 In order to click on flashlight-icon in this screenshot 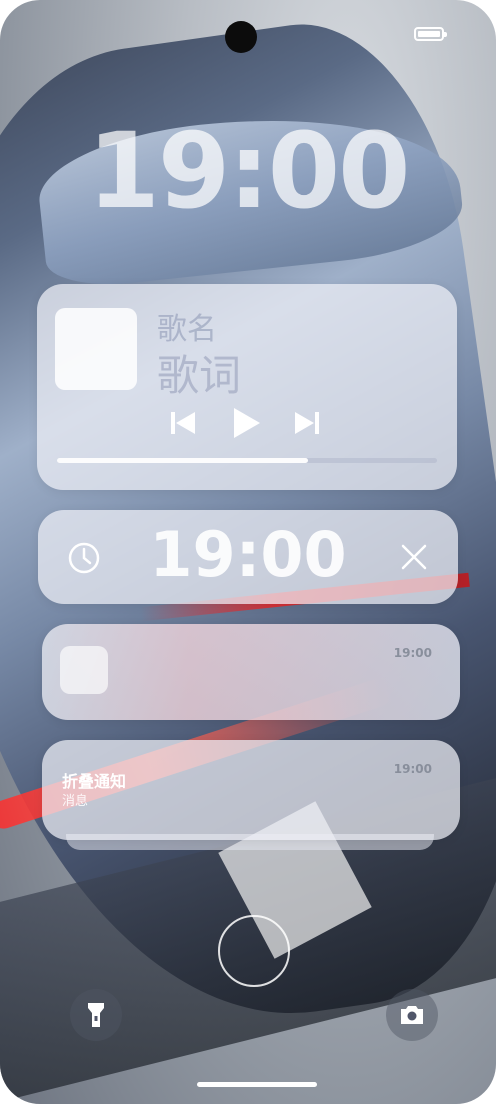, I will do `click(96, 1015)`.